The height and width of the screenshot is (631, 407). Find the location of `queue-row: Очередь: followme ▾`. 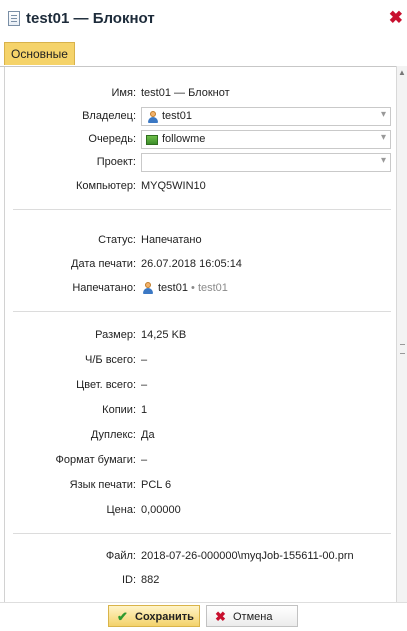

queue-row: Очередь: followme ▾ is located at coordinates (202, 140).